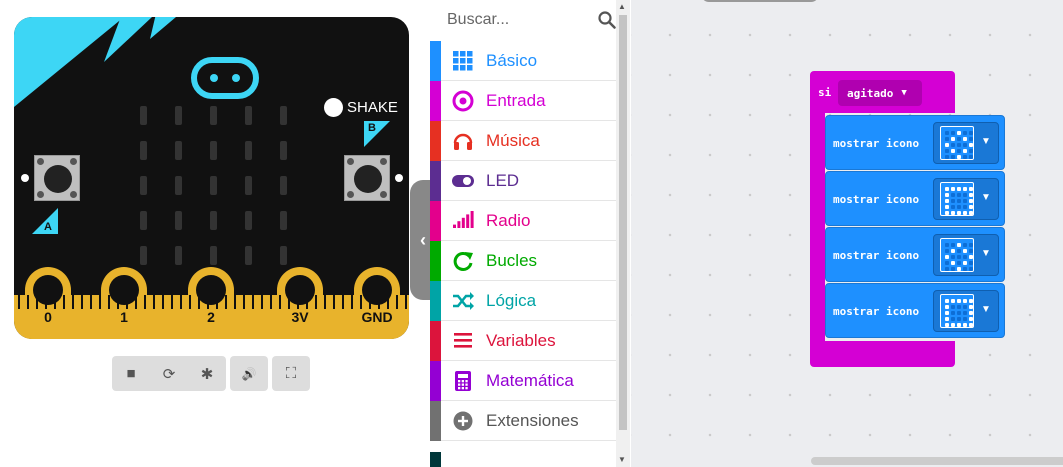 The image size is (1063, 467). I want to click on workspace-horizontal-scrollbar, so click(937, 461).